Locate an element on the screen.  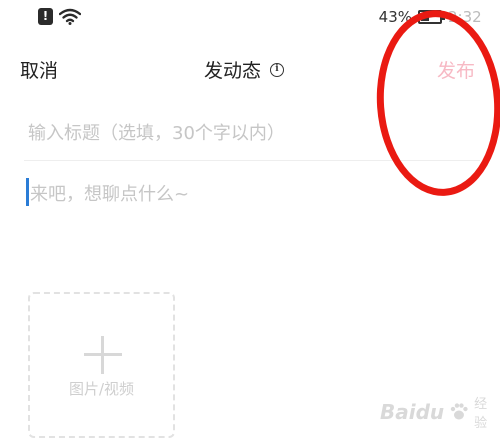
add-media-label: 图片/视频 is located at coordinates (101, 389).